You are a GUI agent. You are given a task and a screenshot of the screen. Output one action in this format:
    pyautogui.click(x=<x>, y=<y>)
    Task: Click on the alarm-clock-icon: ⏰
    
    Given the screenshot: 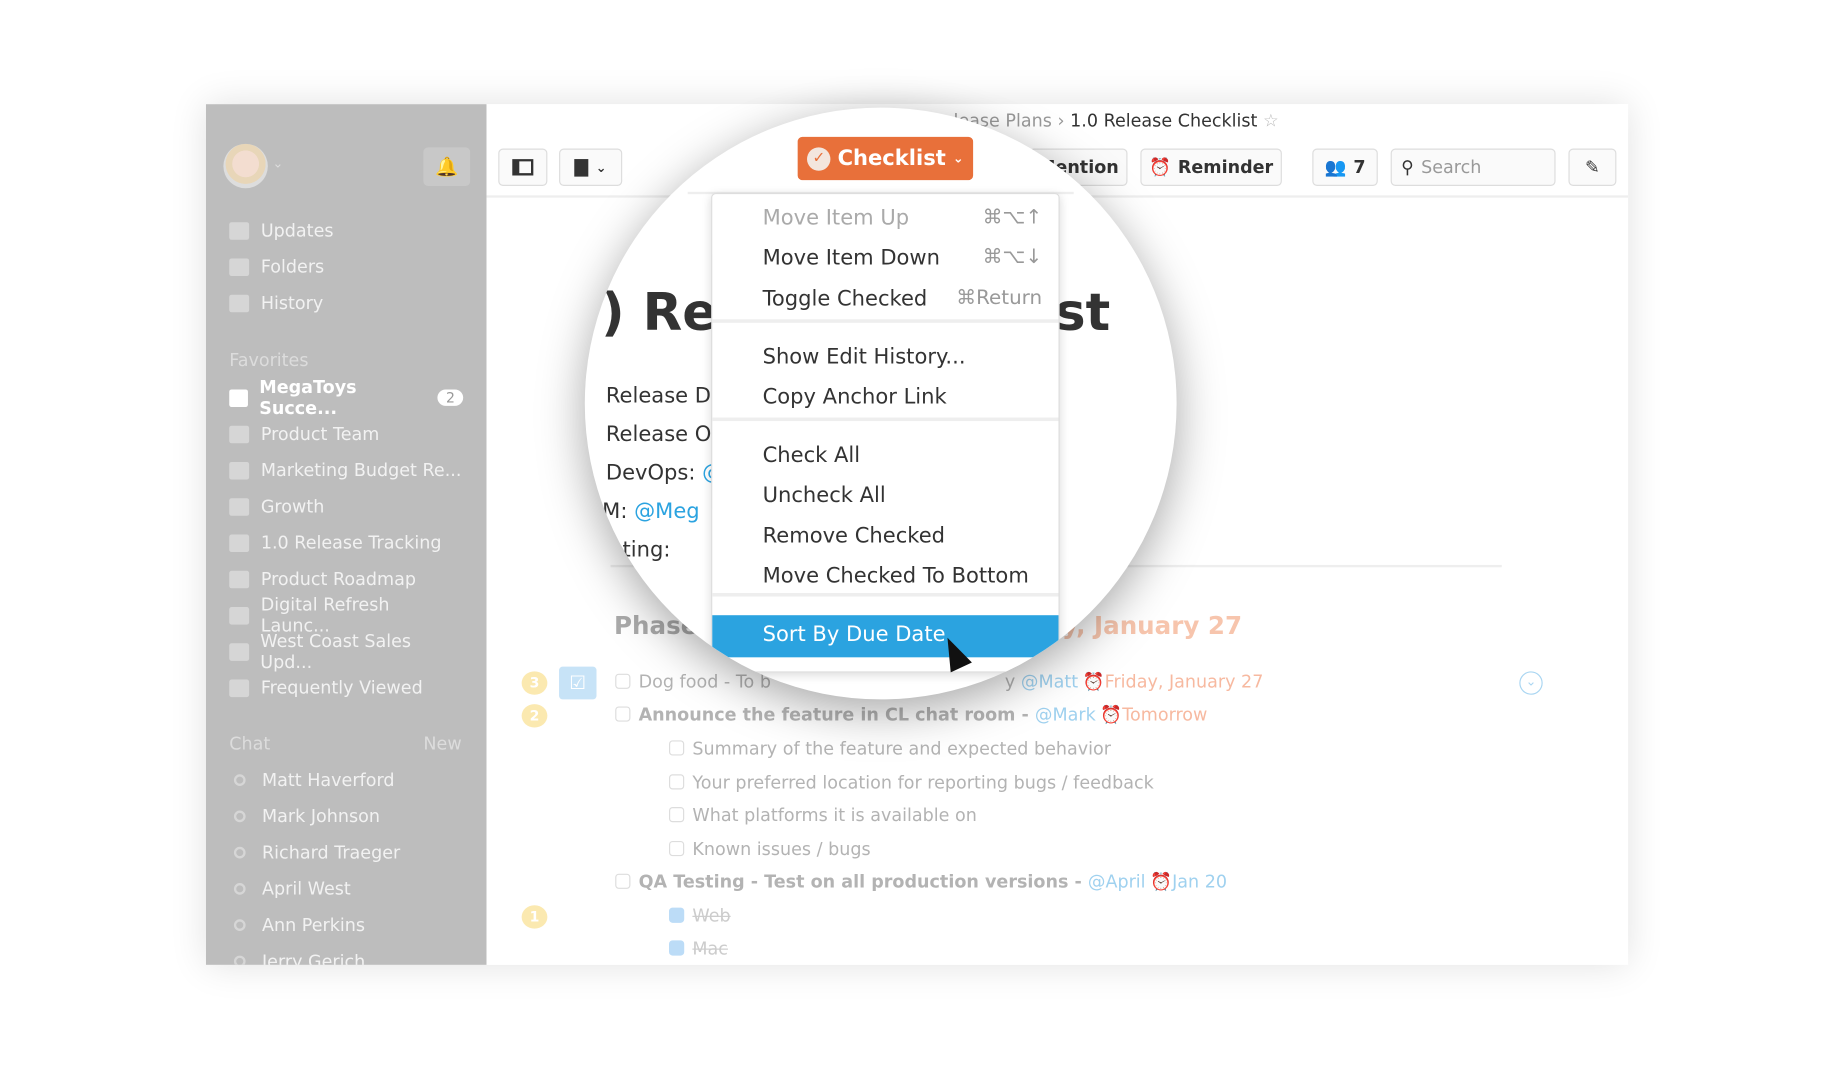 What is the action you would take?
    pyautogui.click(x=1160, y=167)
    